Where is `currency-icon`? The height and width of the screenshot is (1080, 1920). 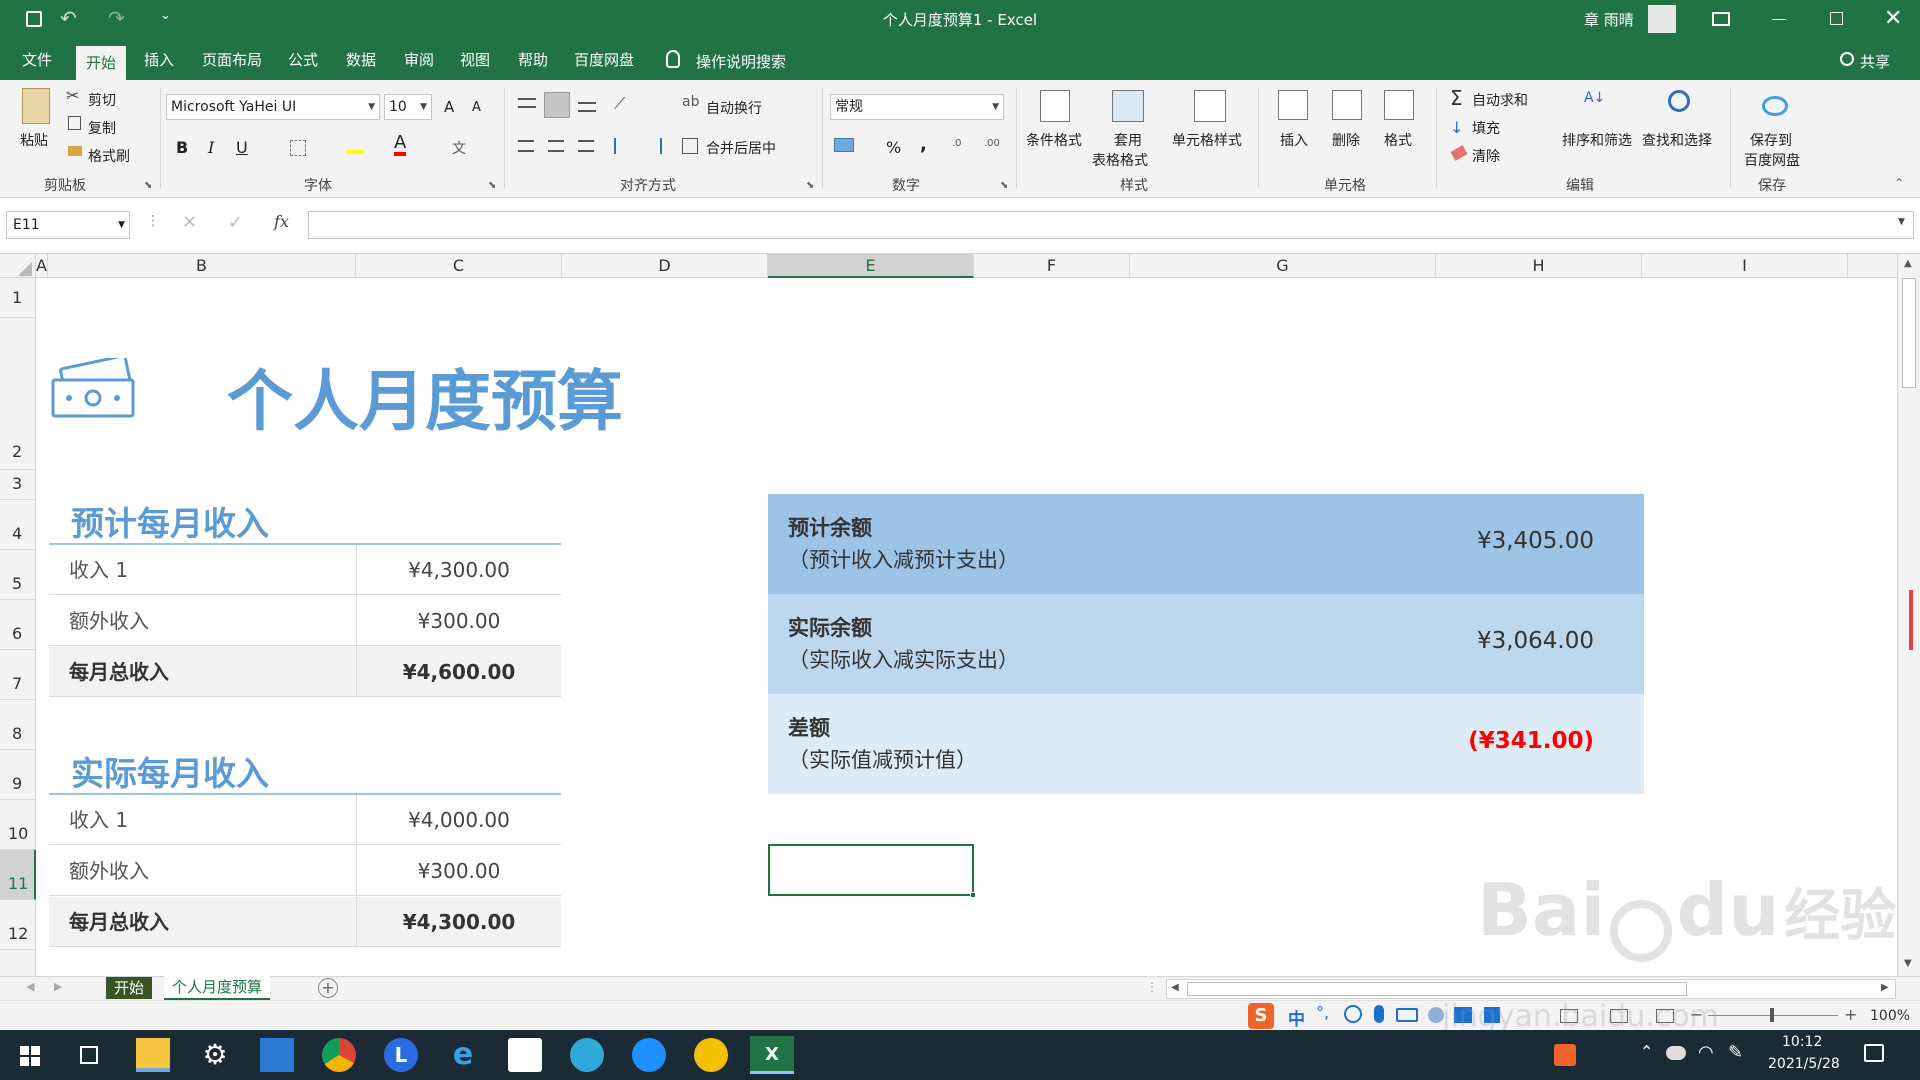 currency-icon is located at coordinates (844, 145).